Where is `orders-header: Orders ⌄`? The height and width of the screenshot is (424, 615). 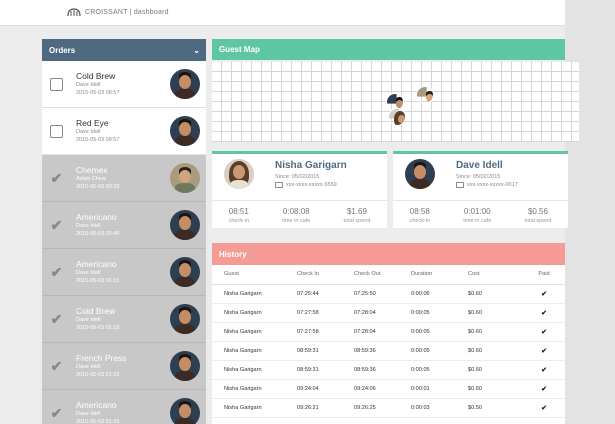
orders-header: Orders ⌄ is located at coordinates (124, 50).